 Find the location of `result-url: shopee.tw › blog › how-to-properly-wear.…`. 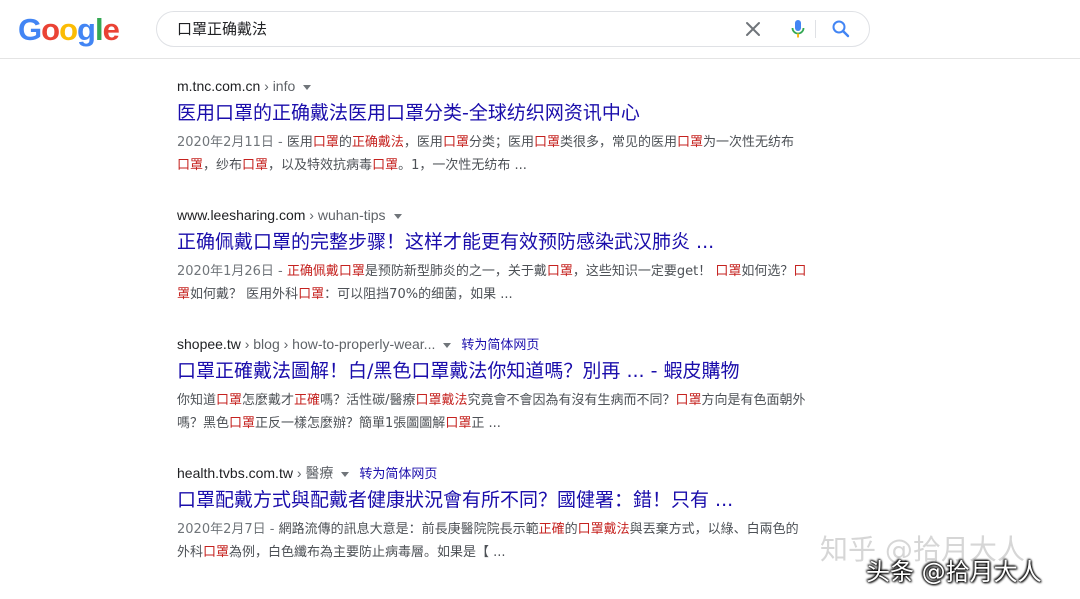

result-url: shopee.tw › blog › how-to-properly-wear.… is located at coordinates (497, 344).